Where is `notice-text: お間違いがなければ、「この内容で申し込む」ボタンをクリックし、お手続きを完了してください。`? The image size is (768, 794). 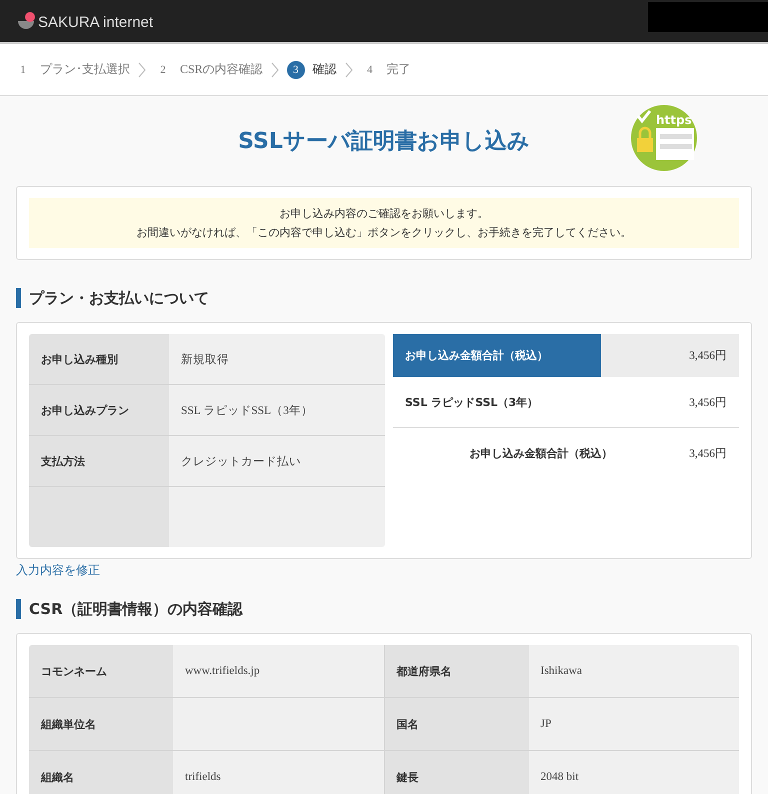
notice-text: お間違いがなければ、「この内容で申し込む」ボタンをクリックし、お手続きを完了してください。 is located at coordinates (384, 232).